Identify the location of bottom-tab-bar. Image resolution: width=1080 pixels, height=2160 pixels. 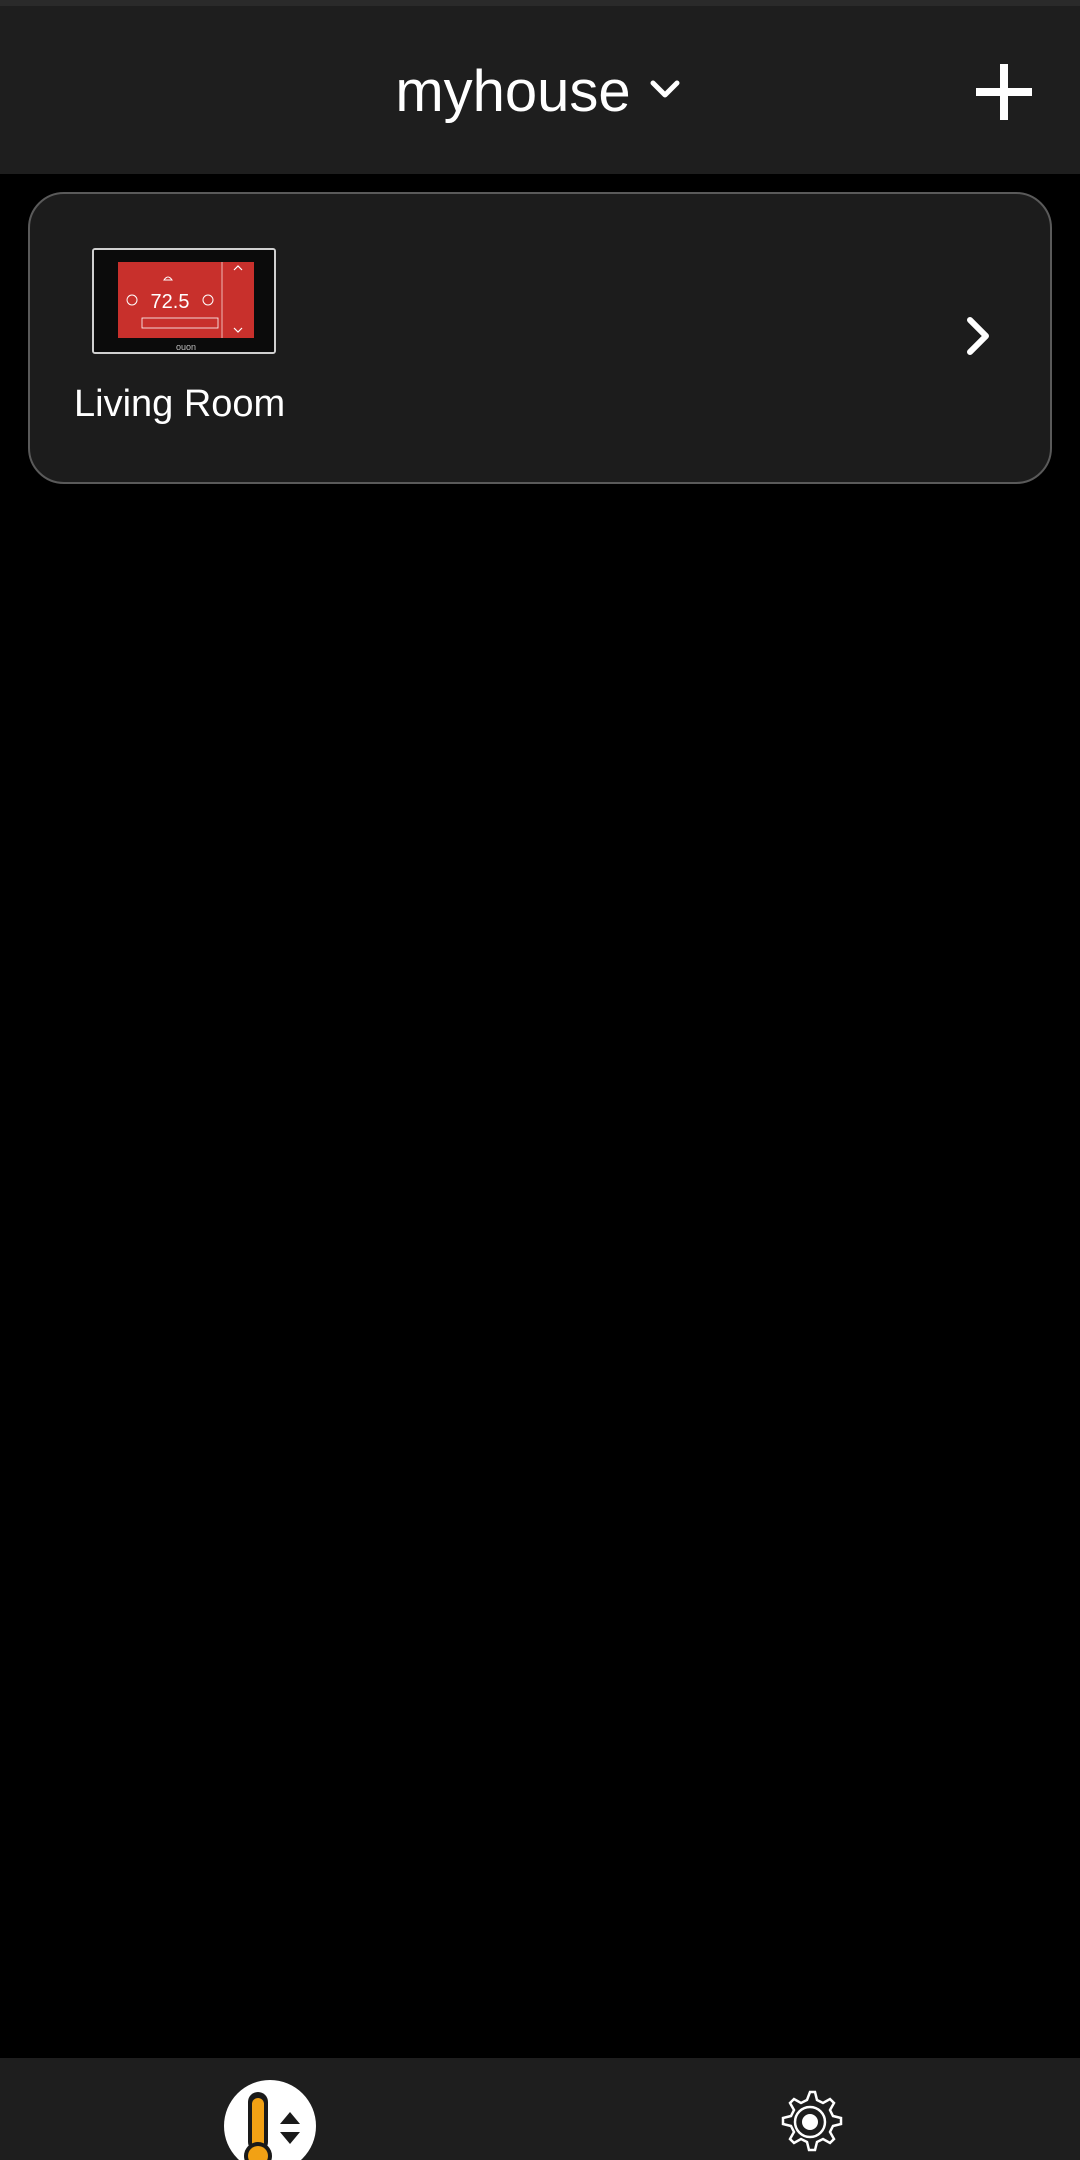
(540, 2109).